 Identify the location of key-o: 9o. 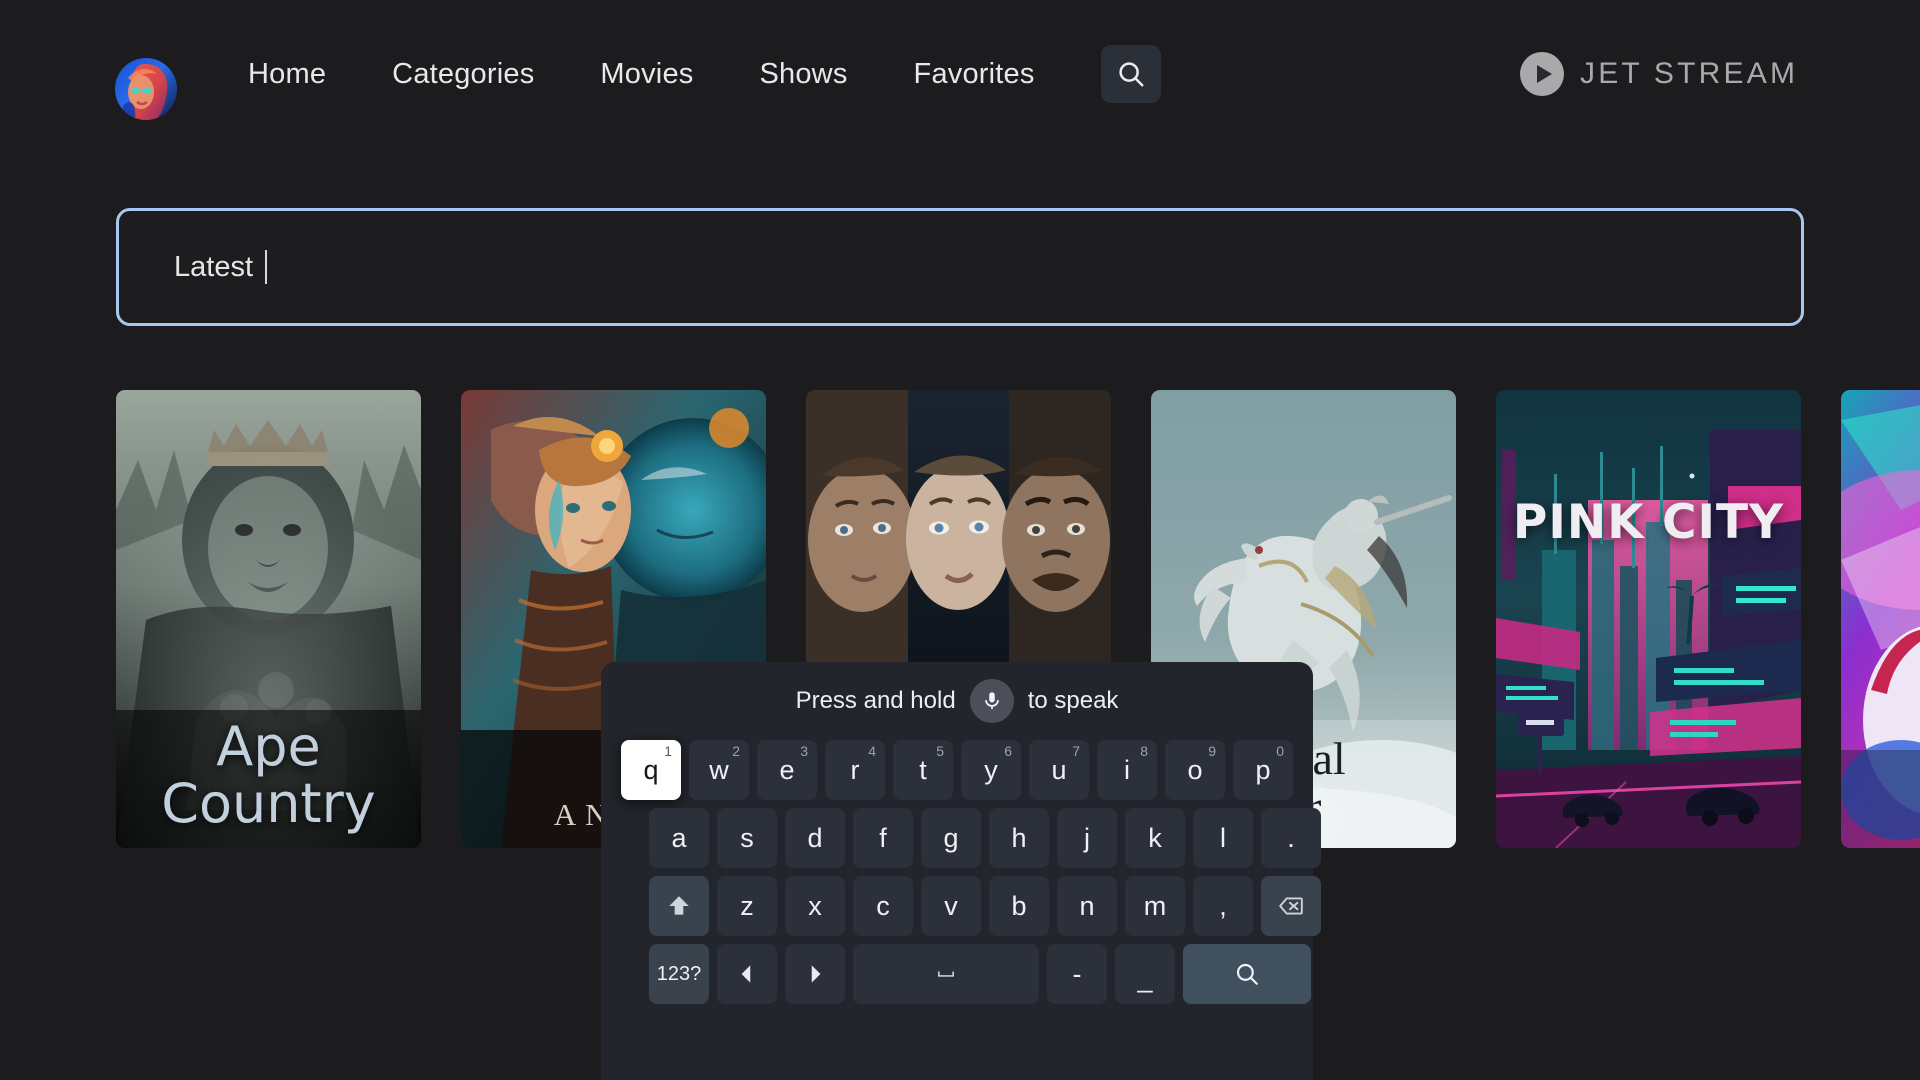
(1195, 770).